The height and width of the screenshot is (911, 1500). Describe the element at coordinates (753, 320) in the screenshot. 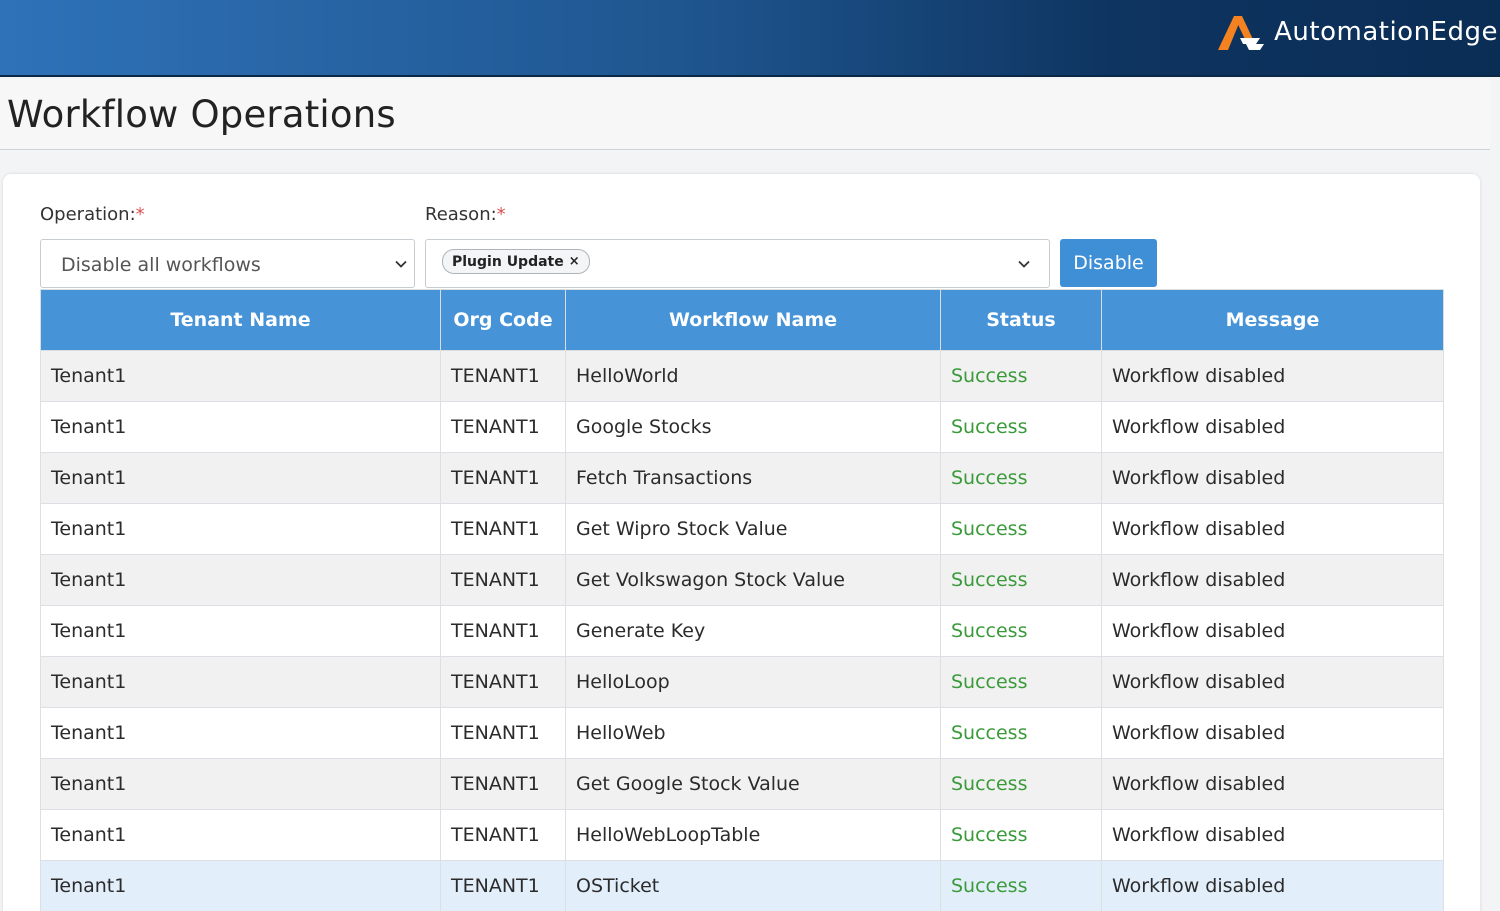

I see `column-header-workflow-name: Workflow Name` at that location.